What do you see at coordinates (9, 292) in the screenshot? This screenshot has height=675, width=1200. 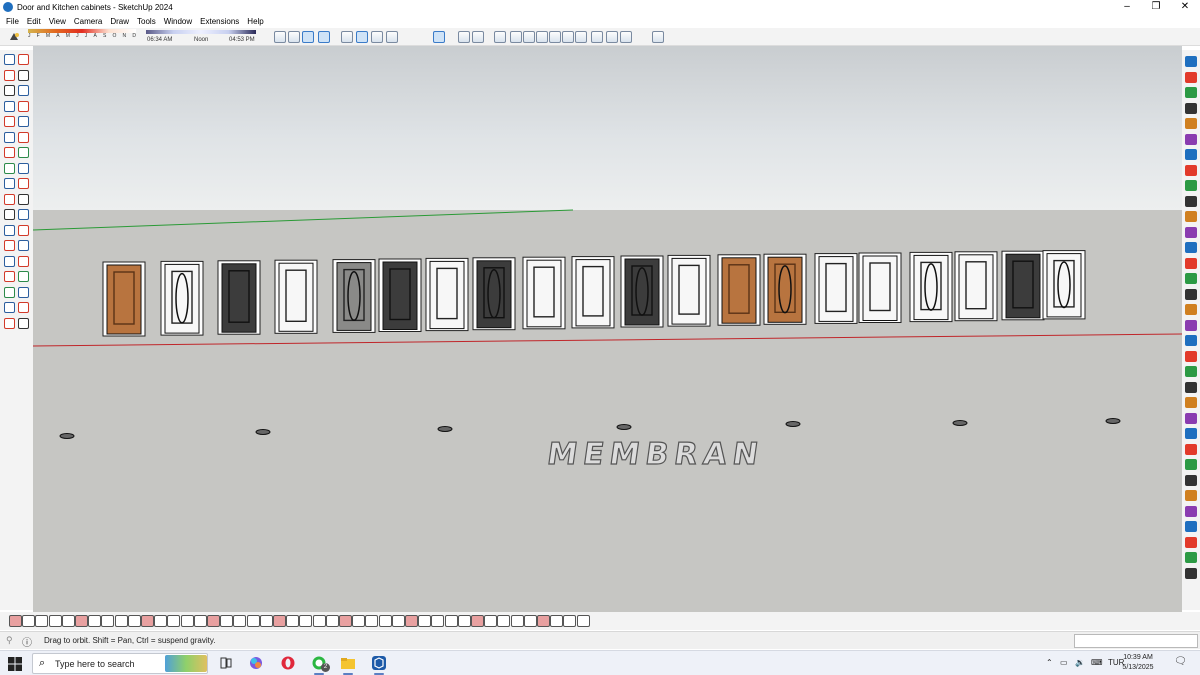 I see `position-camera-icon` at bounding box center [9, 292].